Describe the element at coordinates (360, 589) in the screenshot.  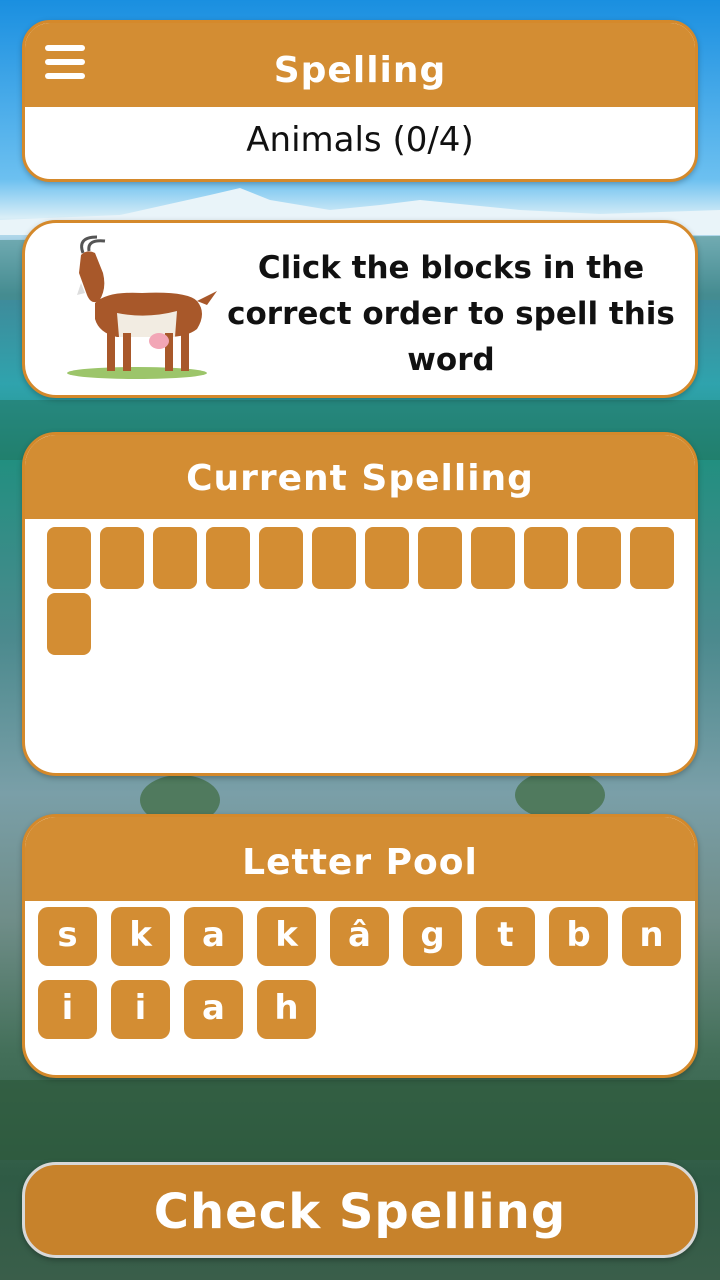
I see `spelling-slots` at that location.